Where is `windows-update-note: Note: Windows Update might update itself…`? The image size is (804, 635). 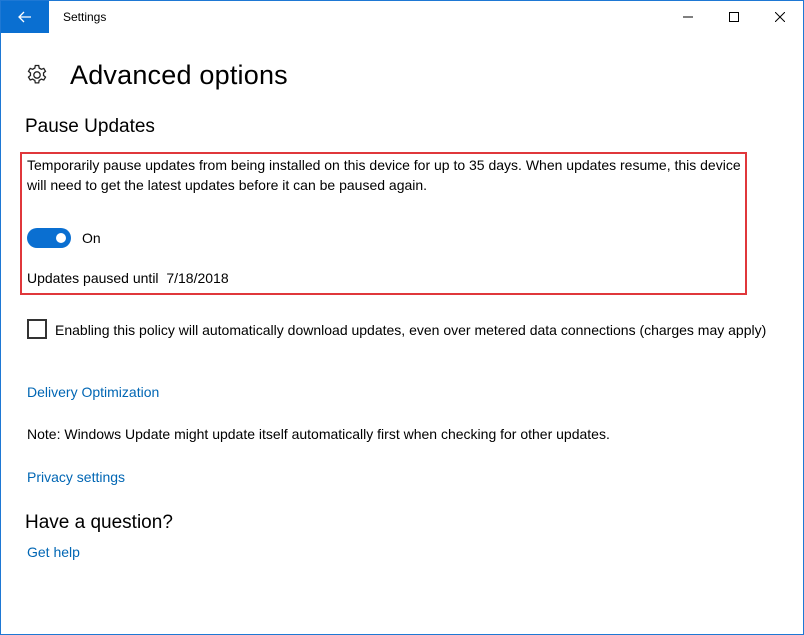 windows-update-note: Note: Windows Update might update itself… is located at coordinates (318, 434).